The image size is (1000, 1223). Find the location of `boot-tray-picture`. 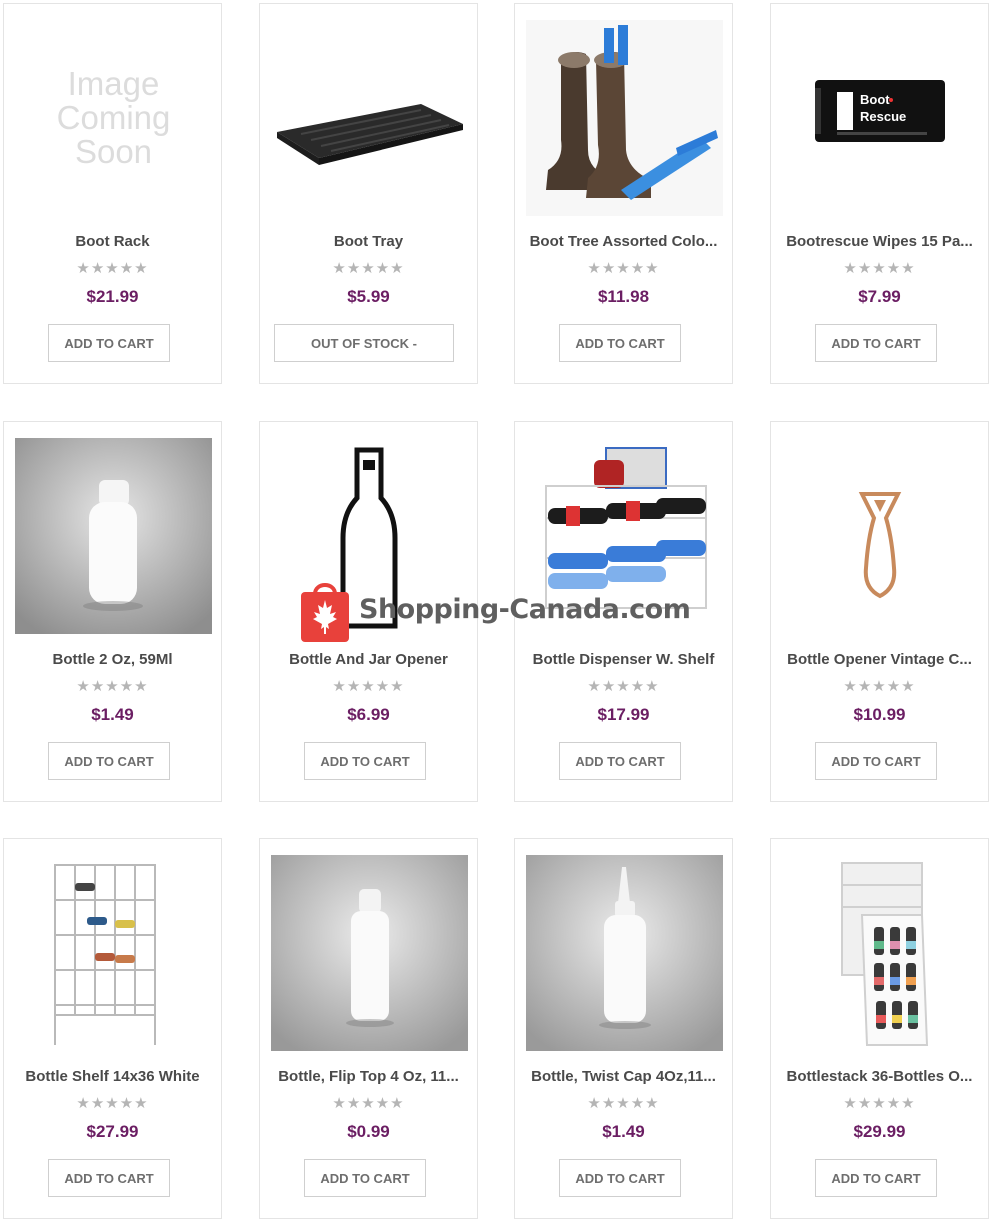

boot-tray-picture is located at coordinates (370, 134).